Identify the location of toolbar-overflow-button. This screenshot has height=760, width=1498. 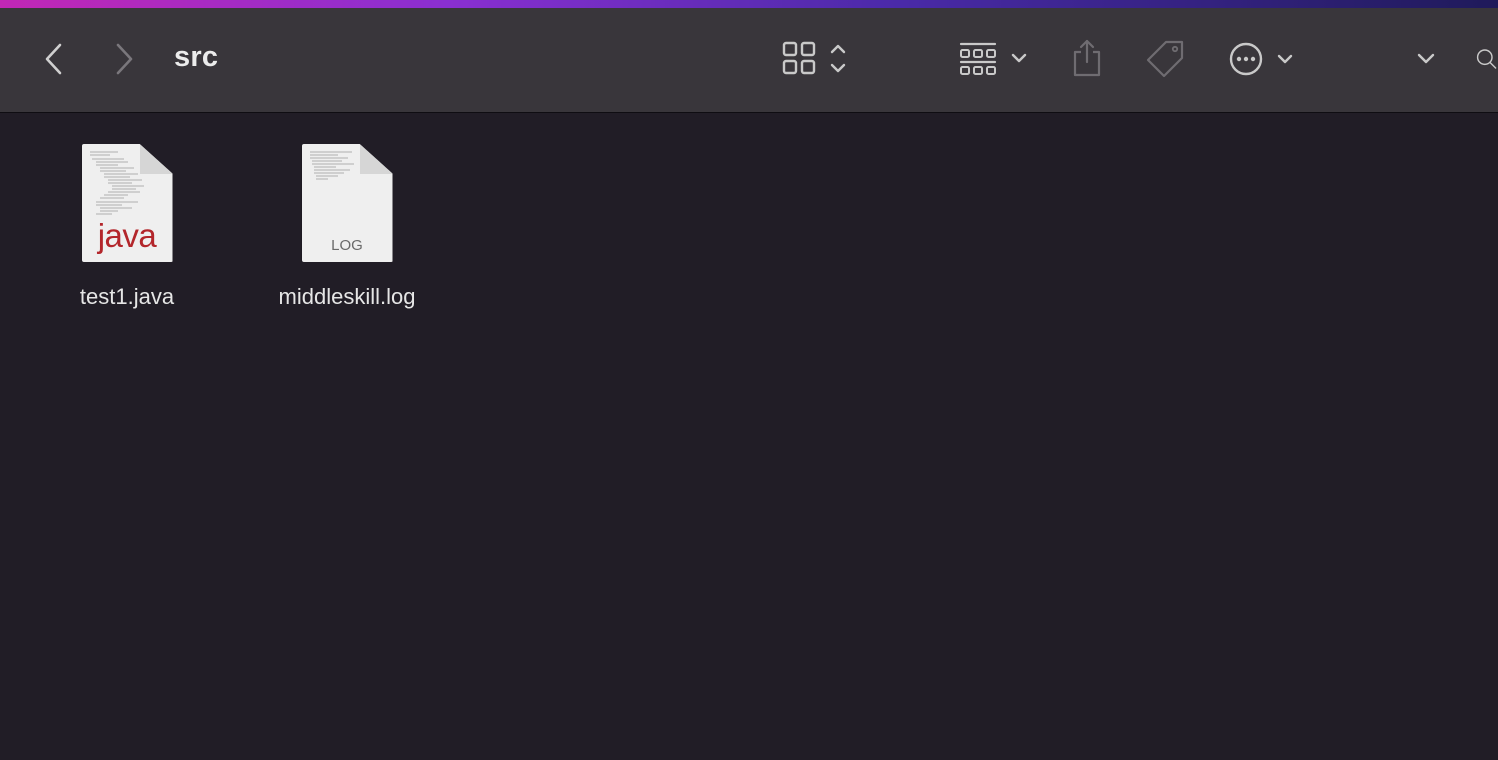
(1426, 59).